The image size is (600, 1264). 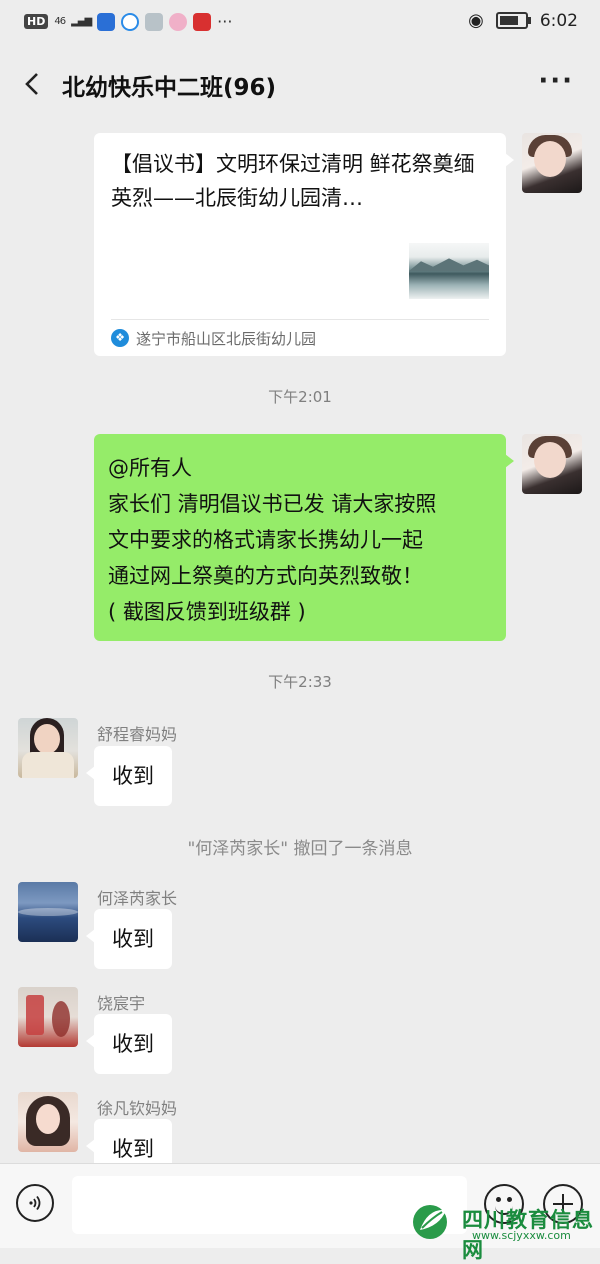 What do you see at coordinates (558, 20) in the screenshot?
I see `clock: 6:02` at bounding box center [558, 20].